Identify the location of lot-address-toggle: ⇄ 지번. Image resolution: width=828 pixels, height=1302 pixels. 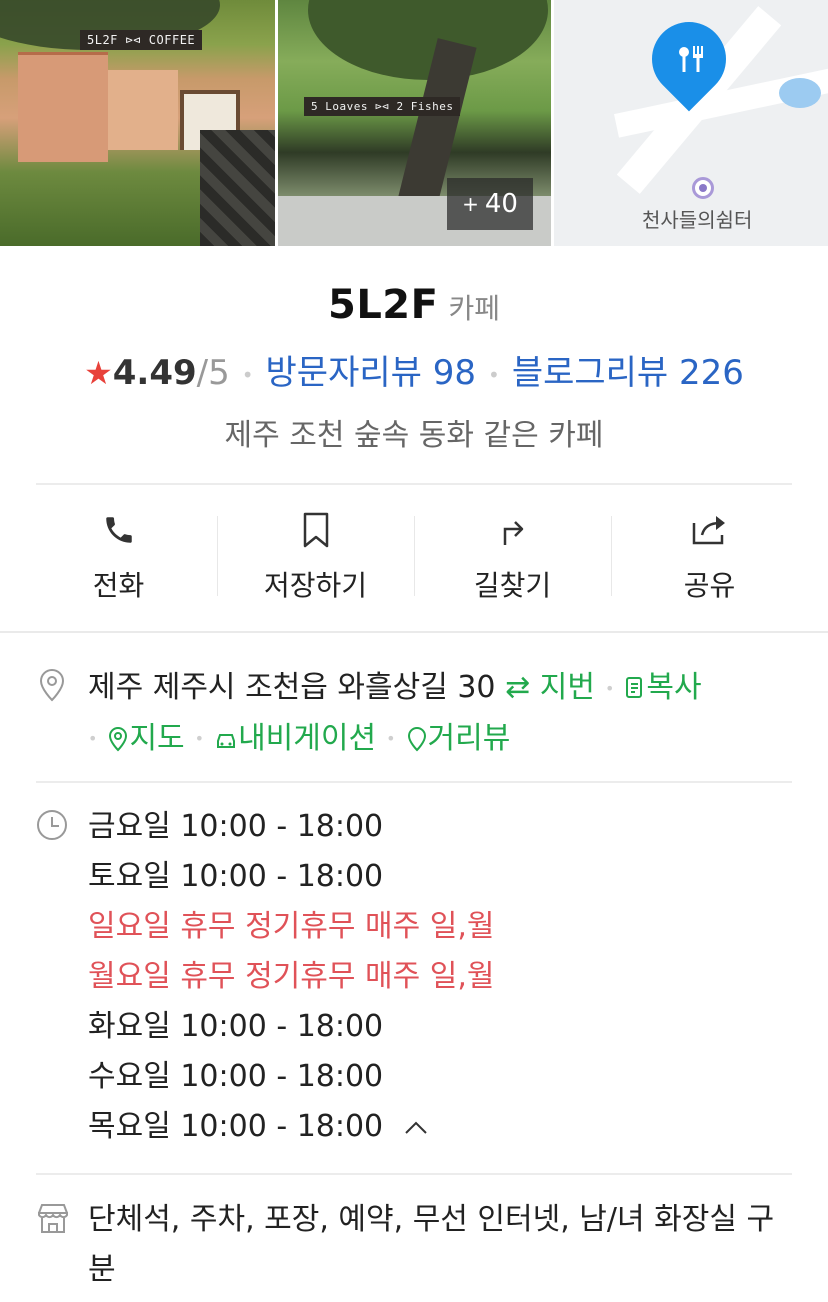
(550, 687).